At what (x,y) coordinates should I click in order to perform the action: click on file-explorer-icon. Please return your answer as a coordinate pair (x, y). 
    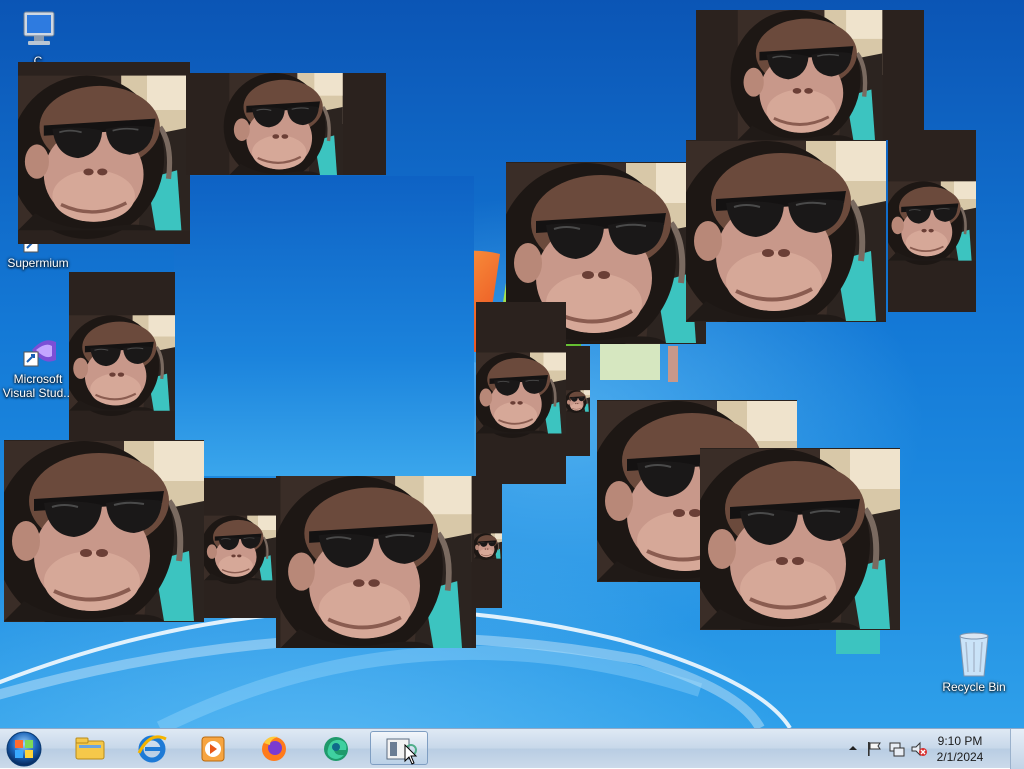
    Looking at the image, I should click on (90, 748).